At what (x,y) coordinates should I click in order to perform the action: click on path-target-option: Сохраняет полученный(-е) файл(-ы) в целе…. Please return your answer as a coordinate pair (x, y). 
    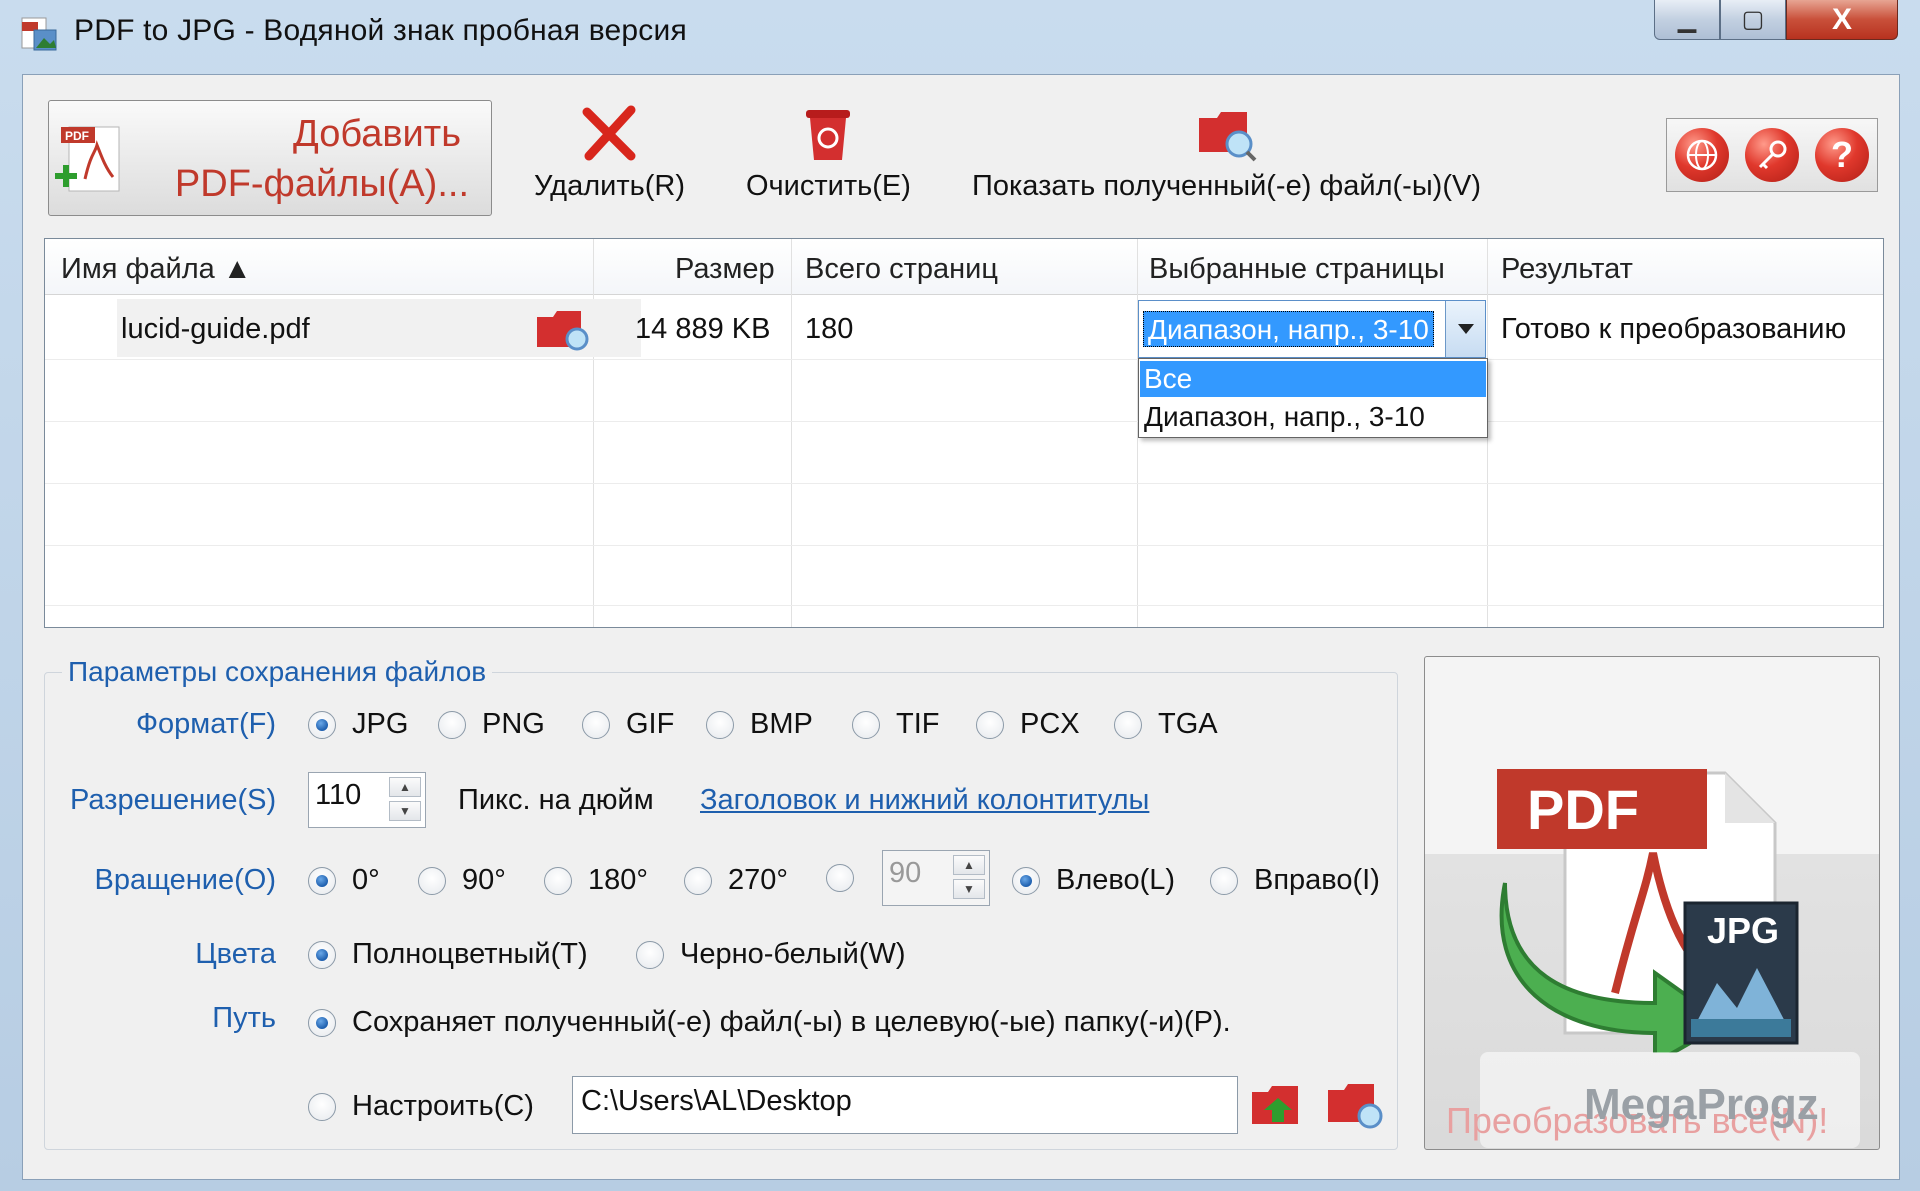
    Looking at the image, I should click on (769, 1022).